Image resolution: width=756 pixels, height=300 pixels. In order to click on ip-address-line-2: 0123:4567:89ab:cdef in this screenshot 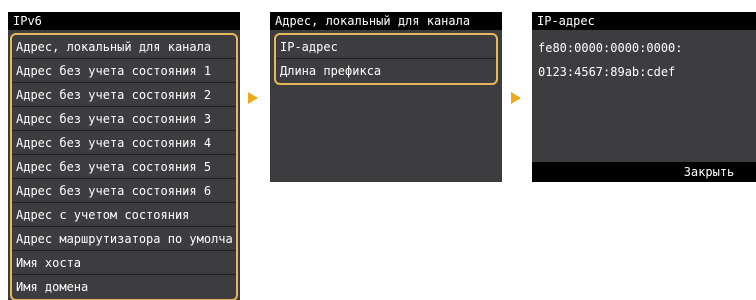, I will do `click(607, 72)`.